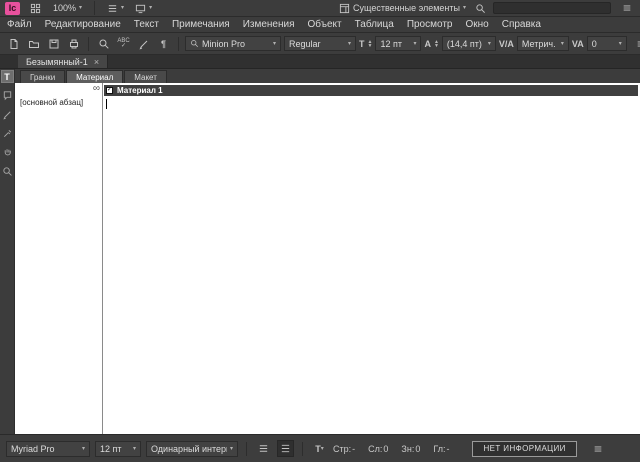 This screenshot has width=640, height=462. Describe the element at coordinates (7, 171) in the screenshot. I see `zoom-tool` at that location.